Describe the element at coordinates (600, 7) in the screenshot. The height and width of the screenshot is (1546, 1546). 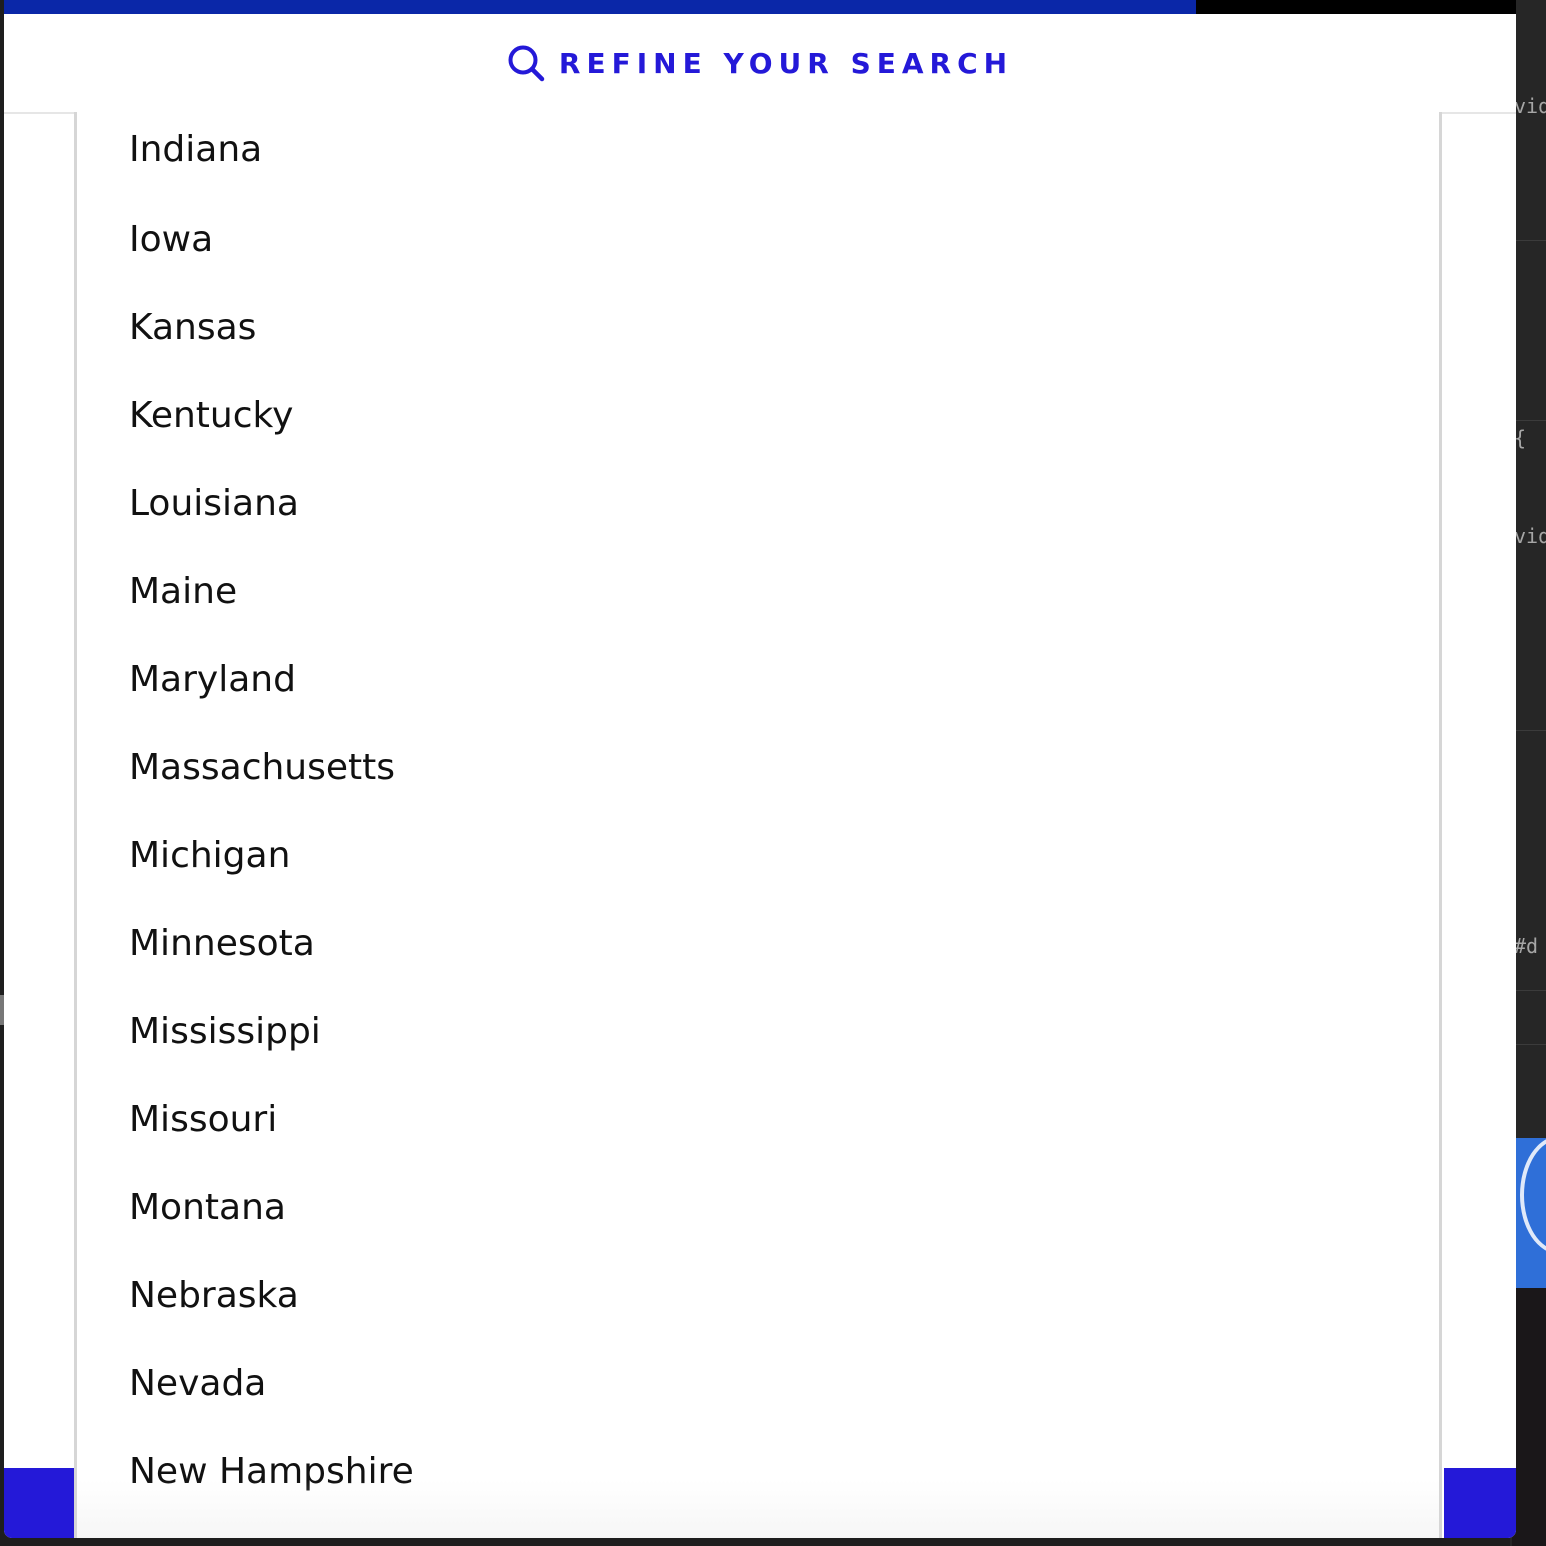
I see `top-accent-bar` at that location.